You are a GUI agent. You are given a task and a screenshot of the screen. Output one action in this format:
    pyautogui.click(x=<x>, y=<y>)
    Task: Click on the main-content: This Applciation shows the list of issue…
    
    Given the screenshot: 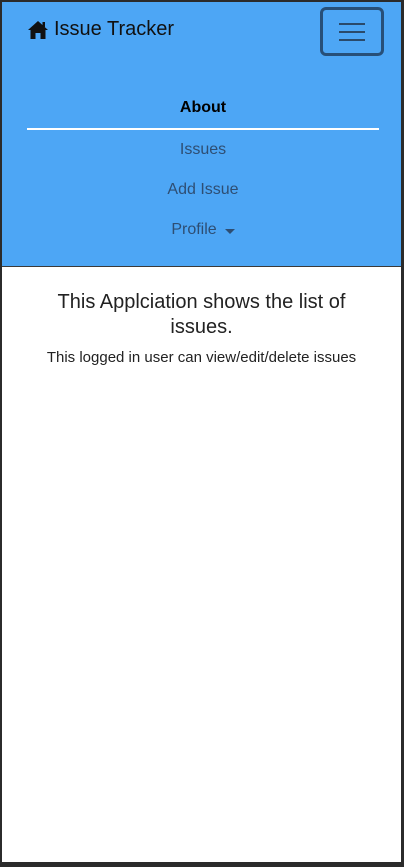 What is the action you would take?
    pyautogui.click(x=201, y=328)
    